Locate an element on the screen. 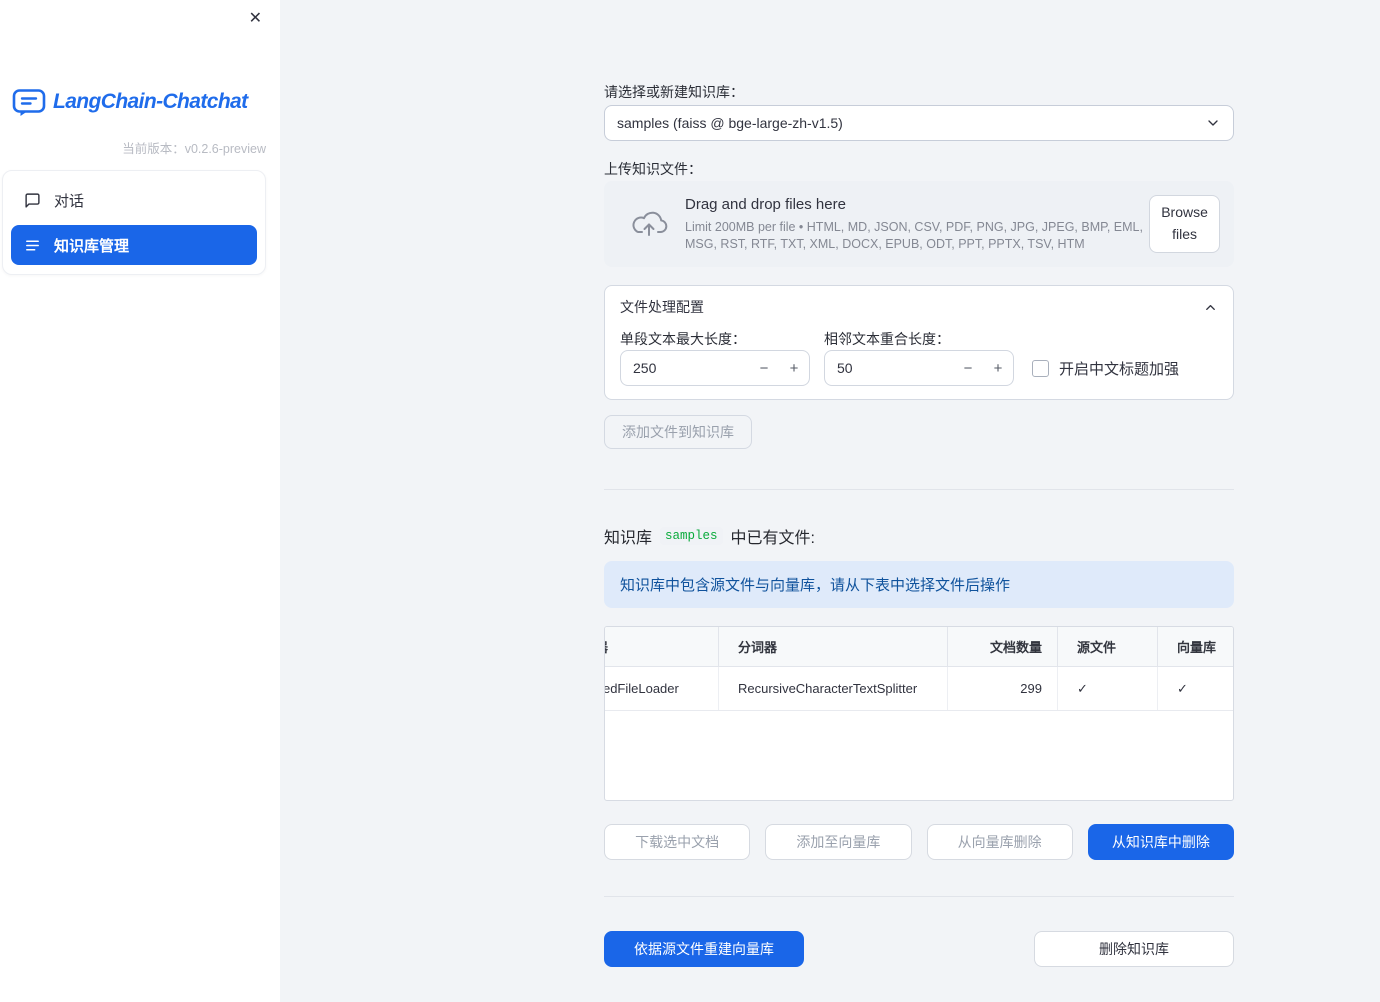 The height and width of the screenshot is (1002, 1380). kb-files-heading: 知识库 samples 中已有文件: is located at coordinates (709, 536).